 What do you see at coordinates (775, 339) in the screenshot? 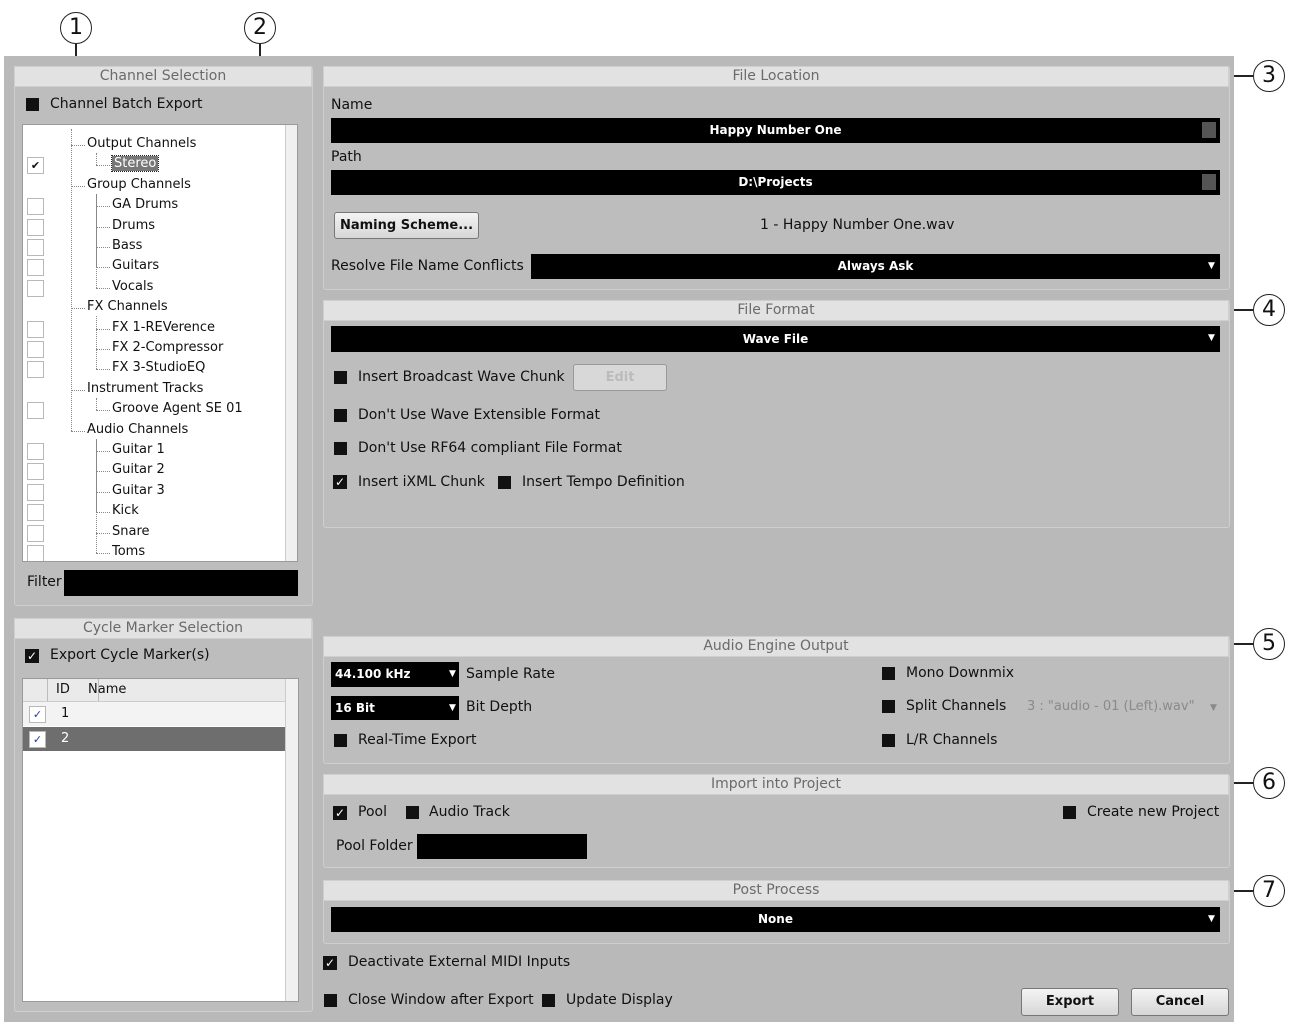
I see `file-format-select: Wave File` at bounding box center [775, 339].